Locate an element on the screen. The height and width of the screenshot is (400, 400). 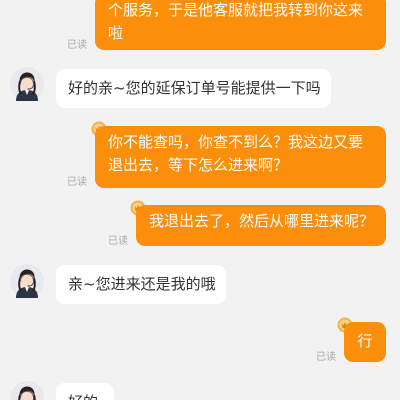
my-message-bubble: 我退出去了，然后从哪里进来呢？ is located at coordinates (261, 225).